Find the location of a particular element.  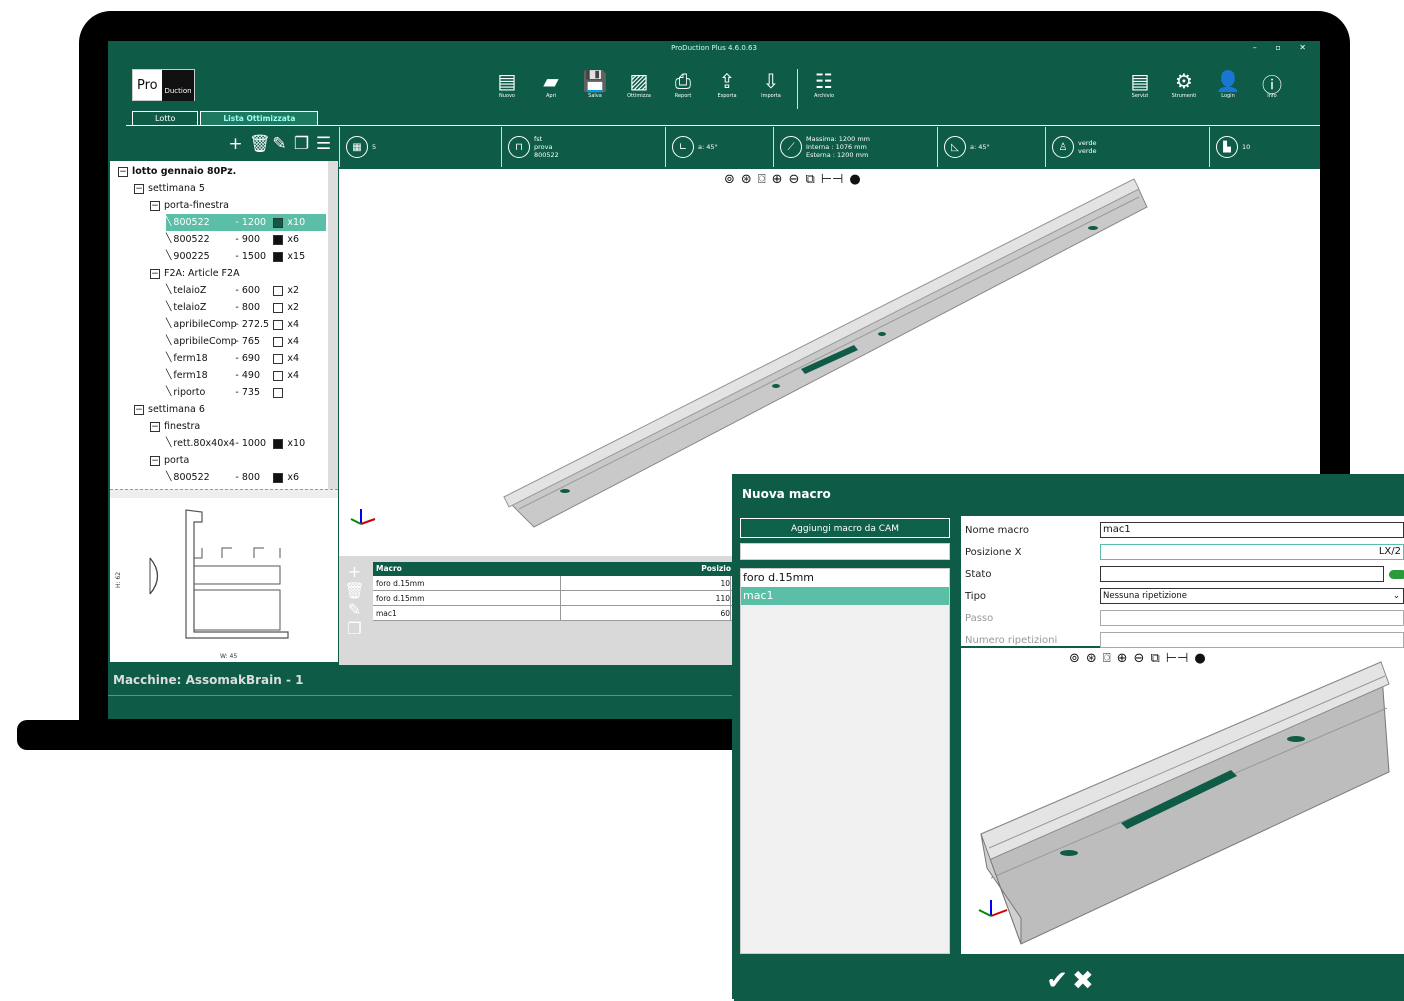

tree-label: ferm18 is located at coordinates (190, 375).